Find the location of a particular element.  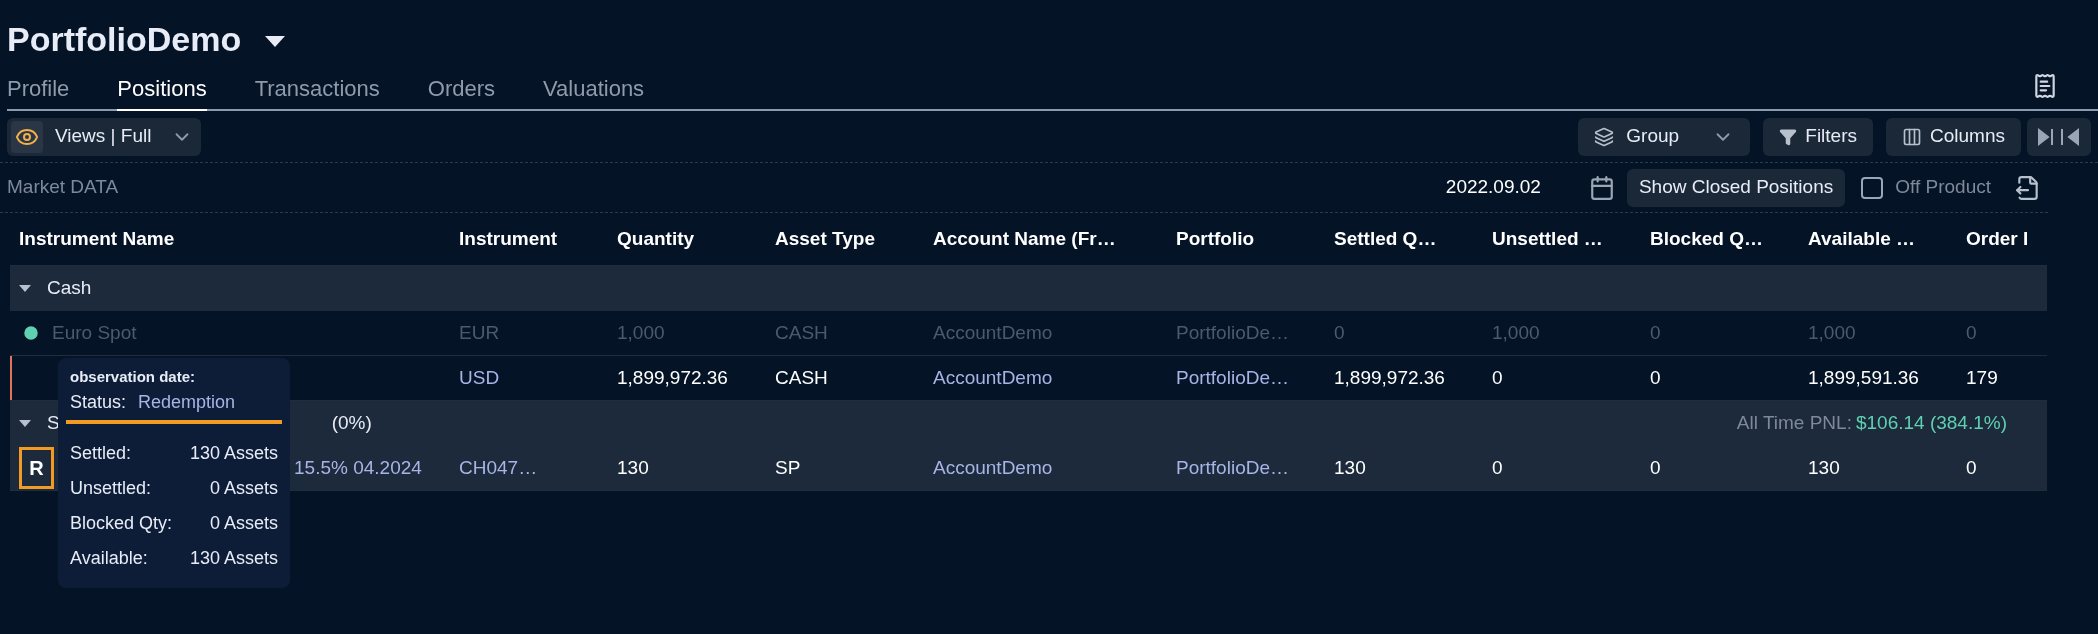

receipt-icon is located at coordinates (2045, 86).